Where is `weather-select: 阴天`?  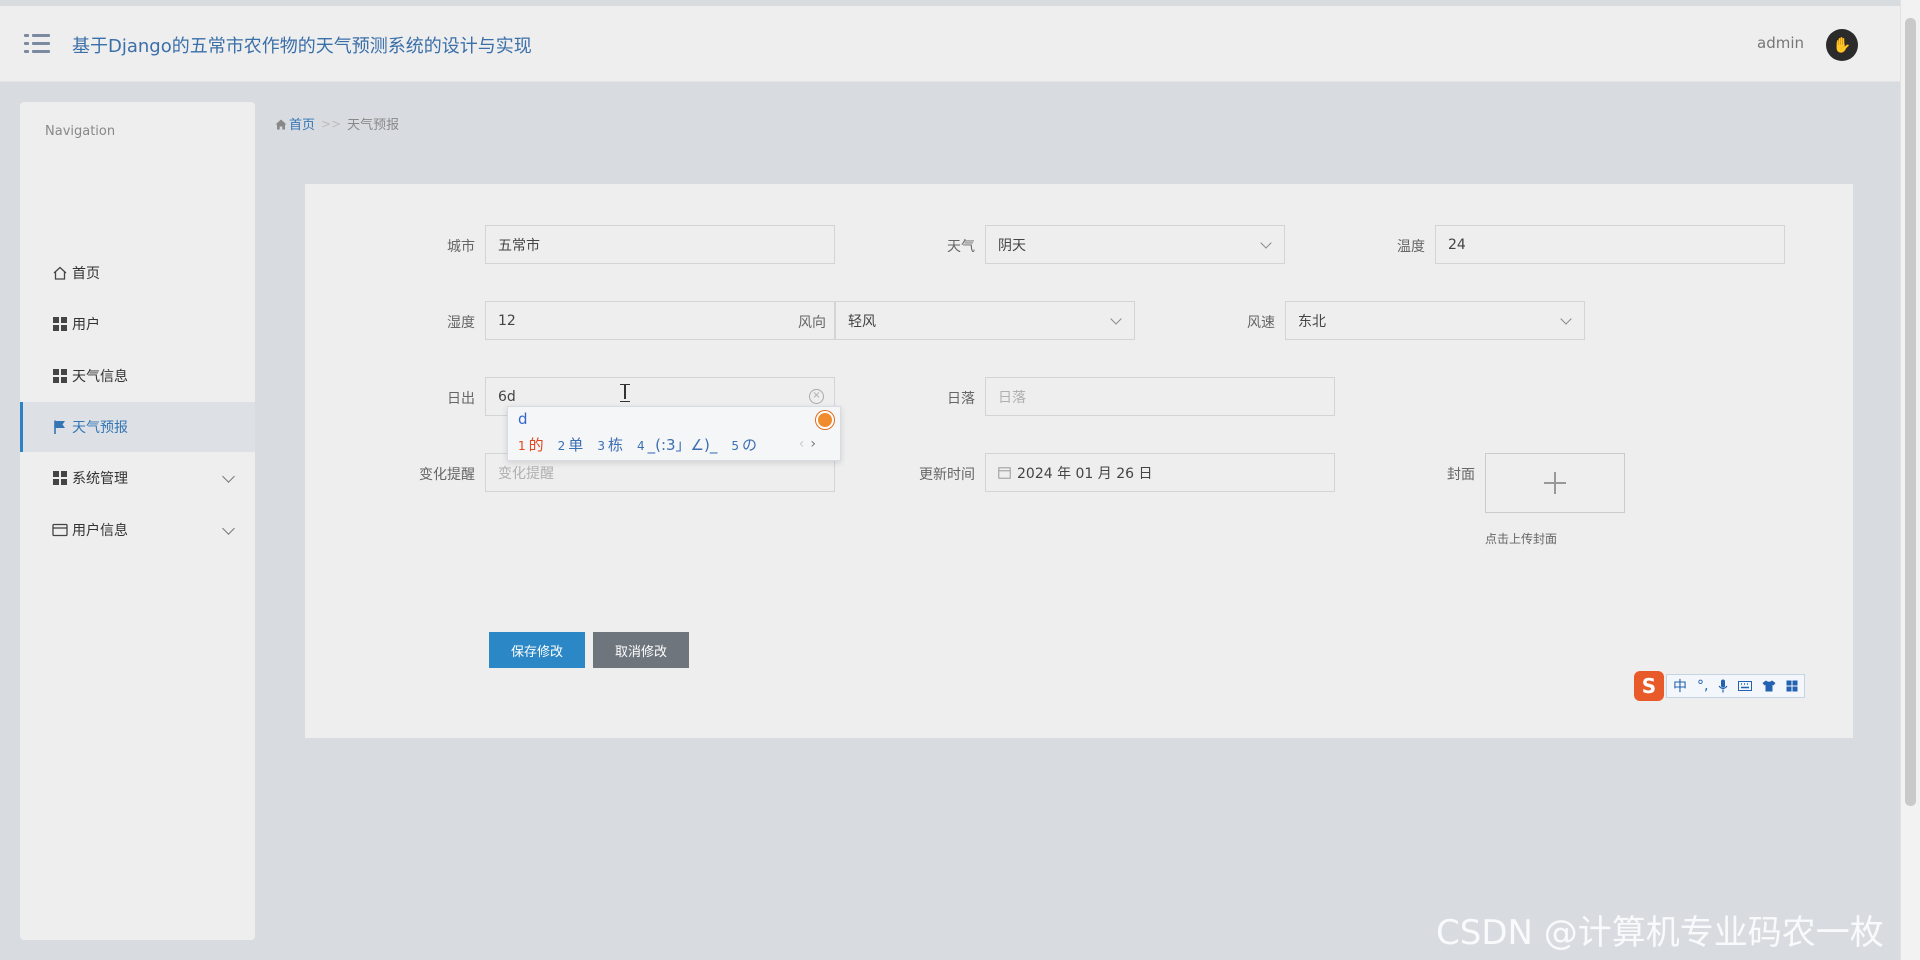
weather-select: 阴天 is located at coordinates (1135, 244).